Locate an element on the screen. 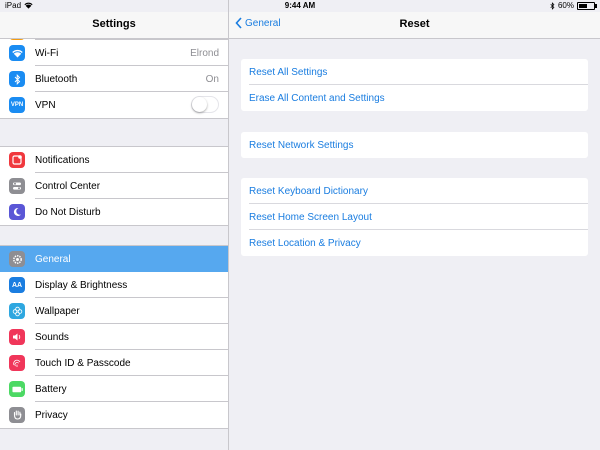 The width and height of the screenshot is (600, 450). notifications-icon is located at coordinates (17, 160).